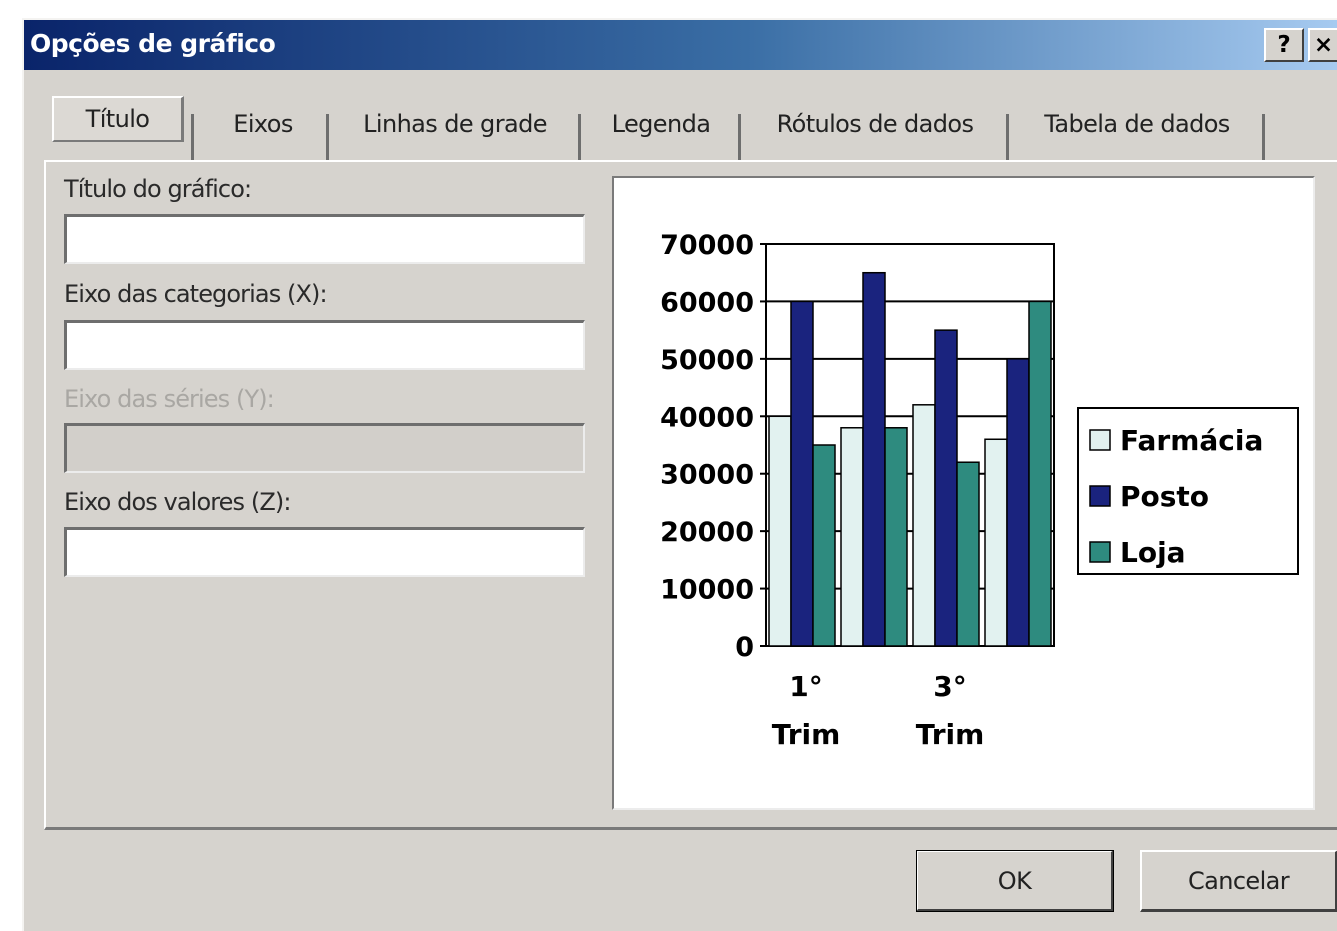 The height and width of the screenshot is (931, 1337). I want to click on y-tick-label: 30000, so click(707, 475).